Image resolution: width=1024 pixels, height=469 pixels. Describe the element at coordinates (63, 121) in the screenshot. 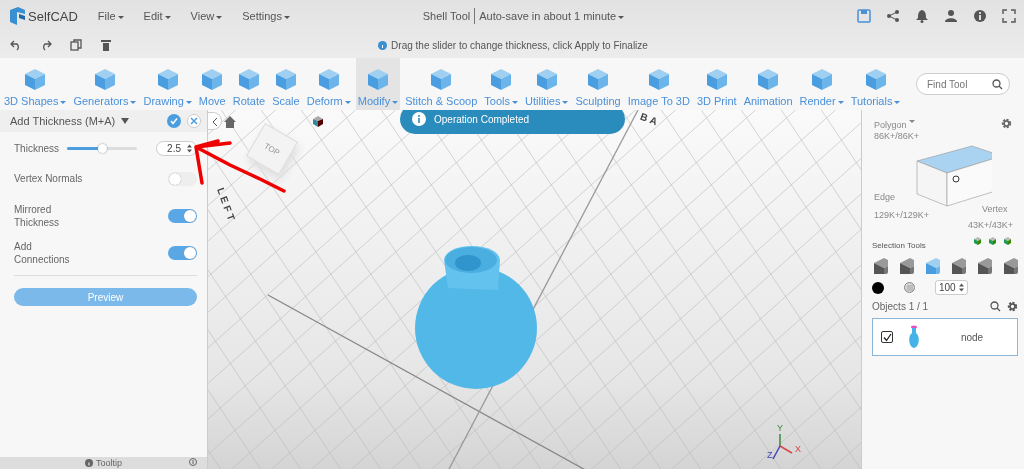

I see `panel-title: Add Thickness (M+A)` at that location.